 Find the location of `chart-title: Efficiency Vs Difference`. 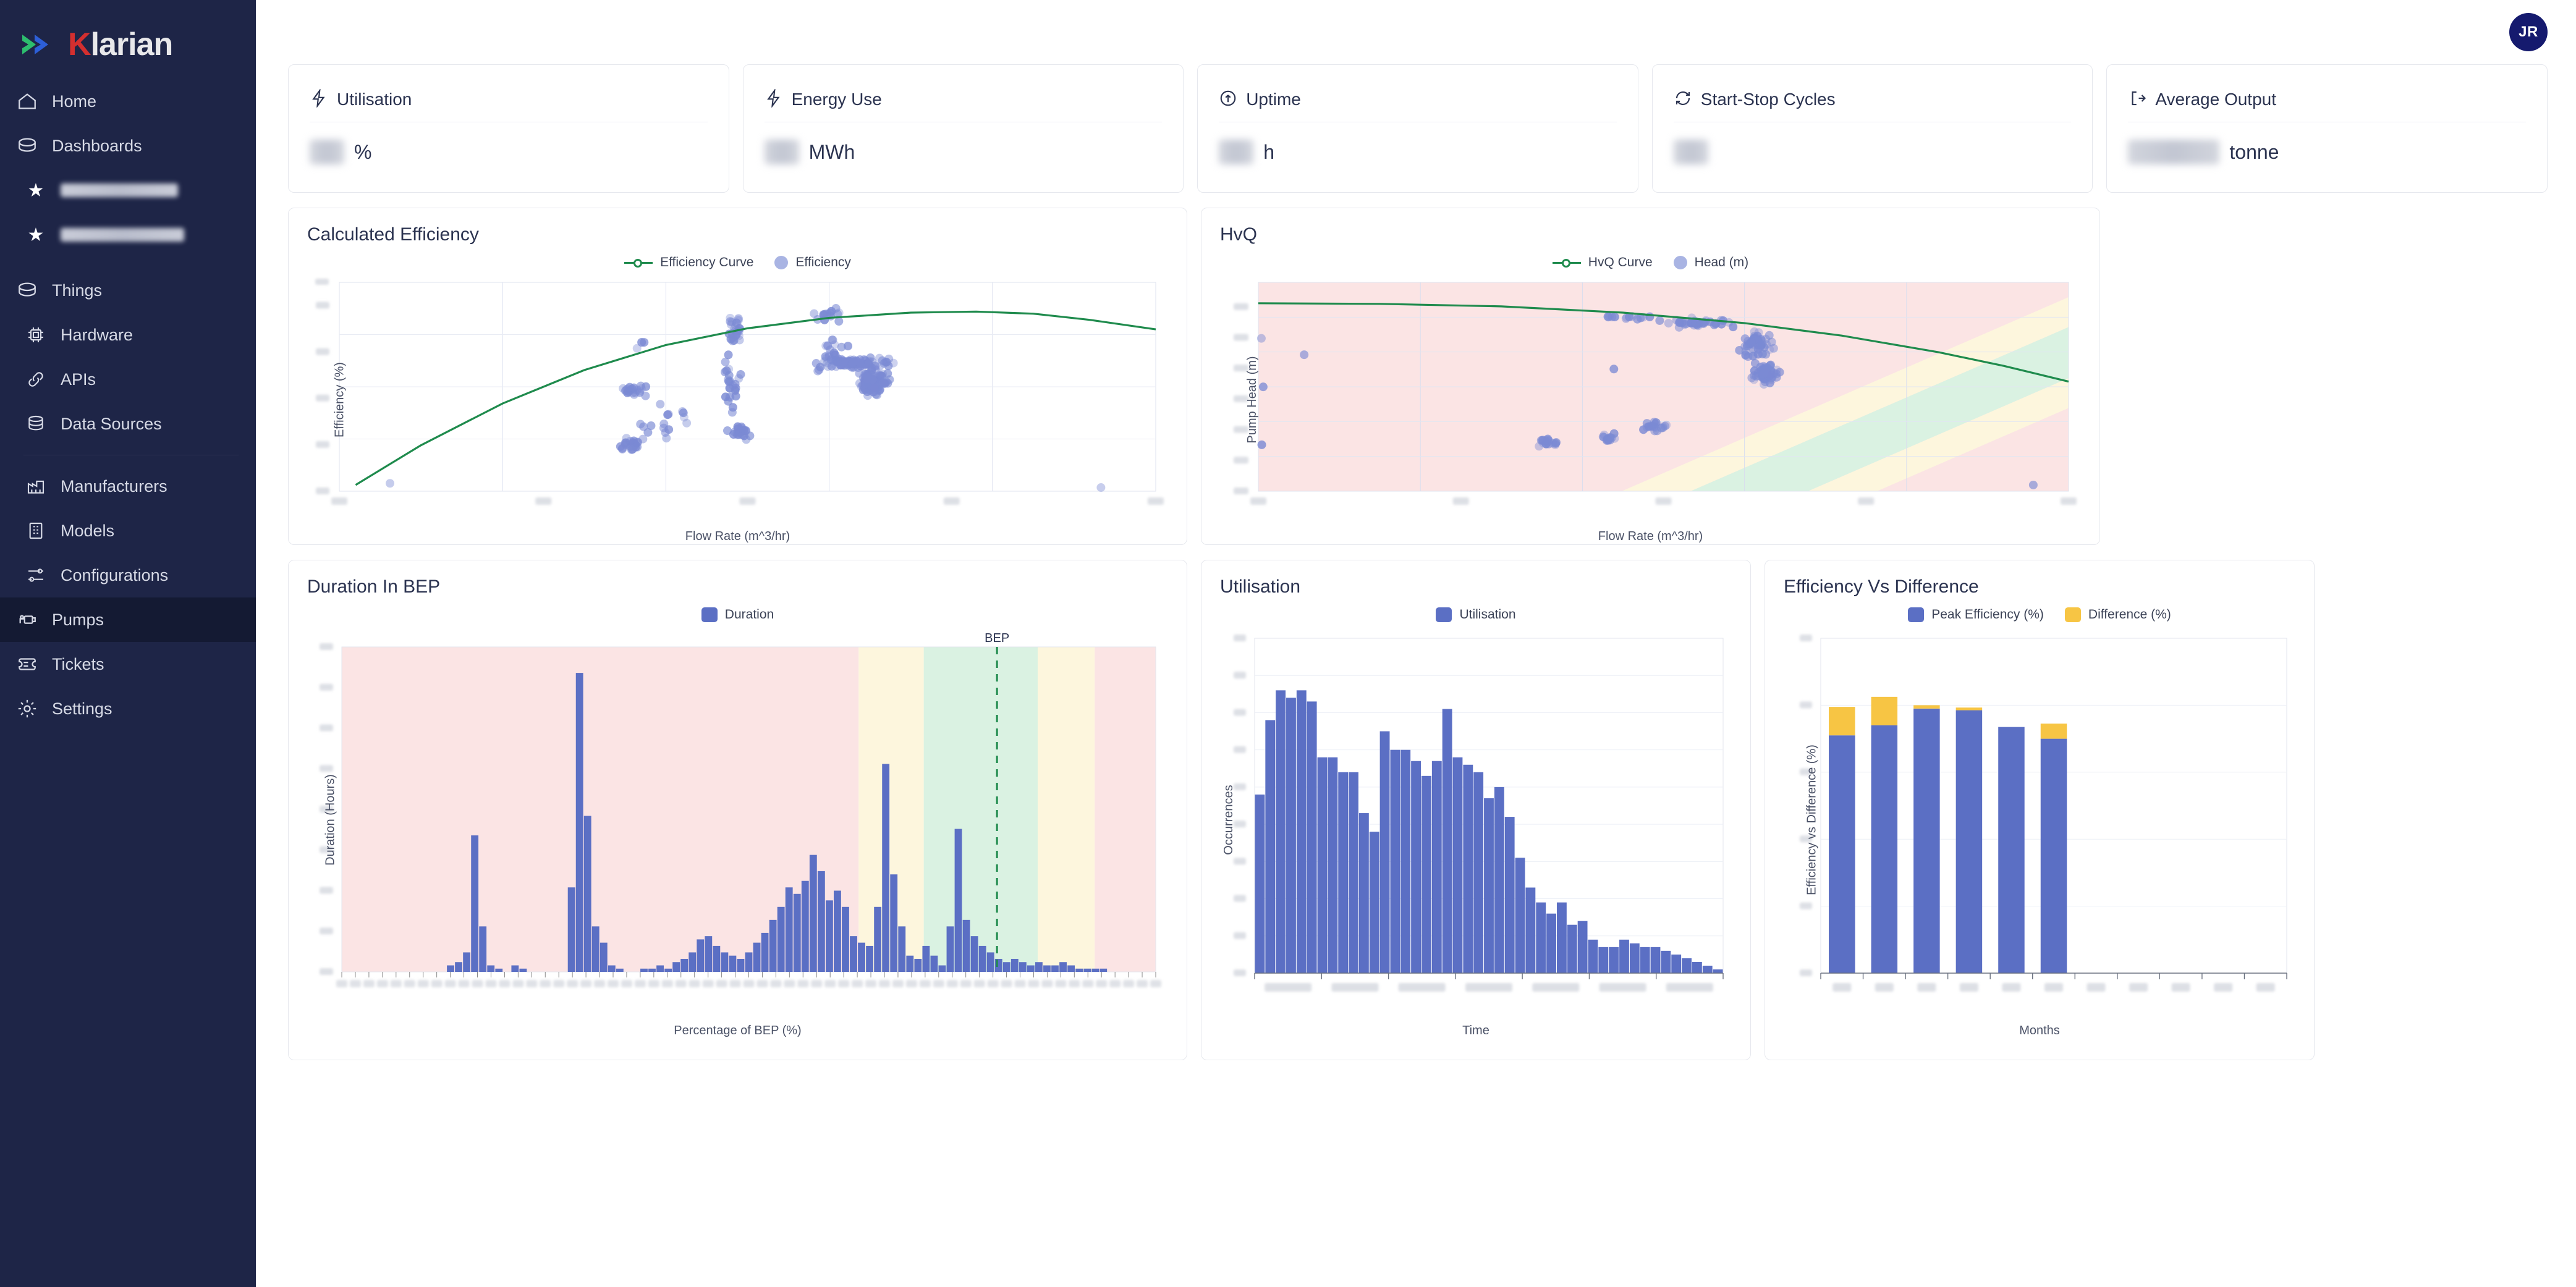

chart-title: Efficiency Vs Difference is located at coordinates (1881, 586).